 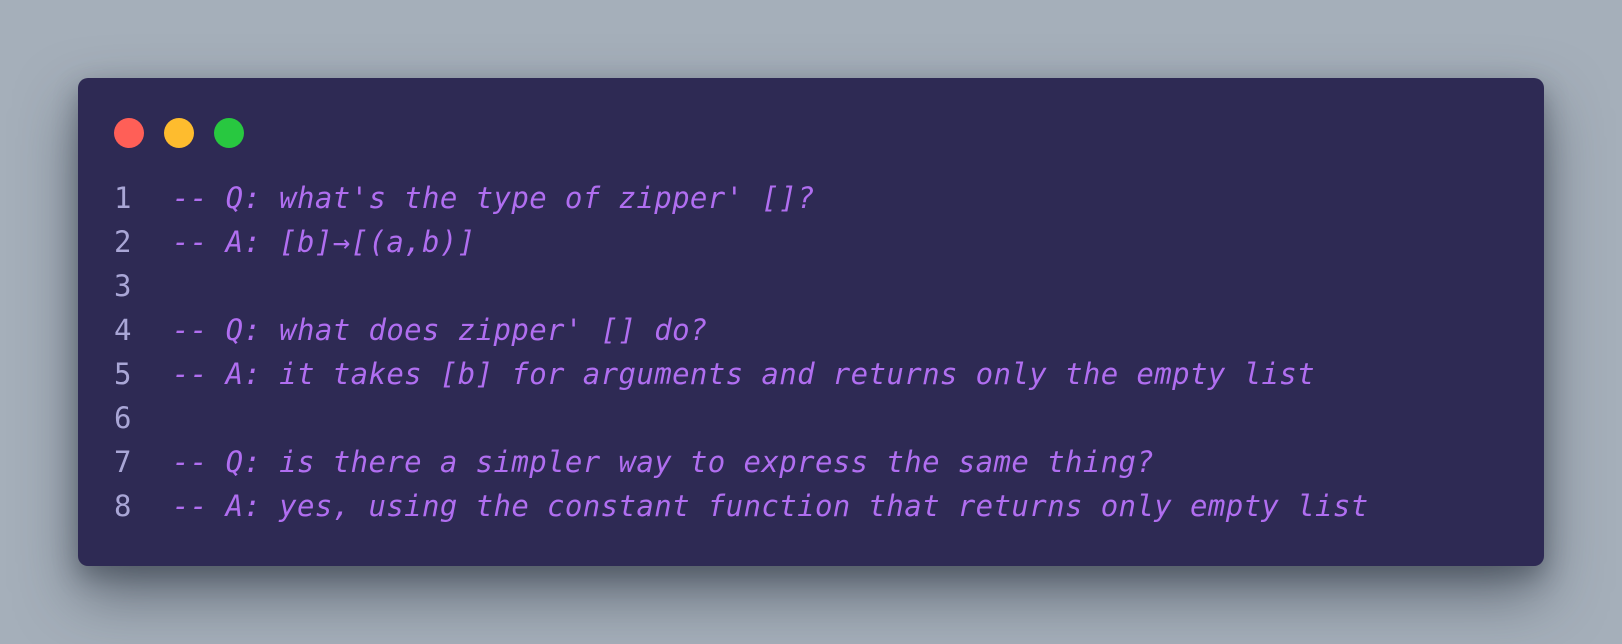 I want to click on code-line: 1 -- Q: what's the type of zipper' []?, so click(x=819, y=198).